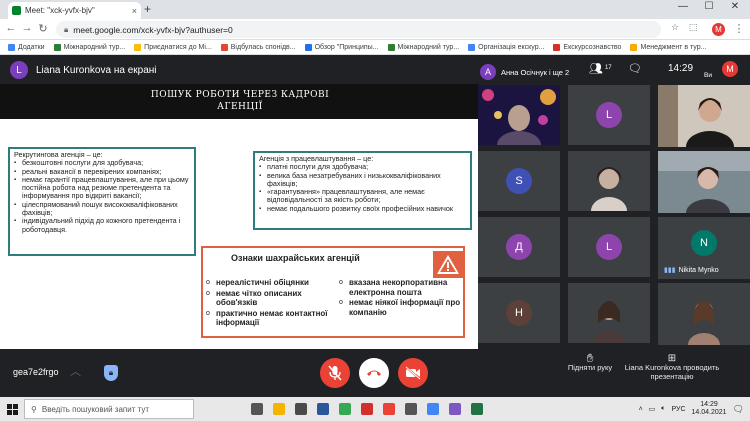 The image size is (750, 421). Describe the element at coordinates (704, 323) in the screenshot. I see `participant-video-placeholder` at that location.